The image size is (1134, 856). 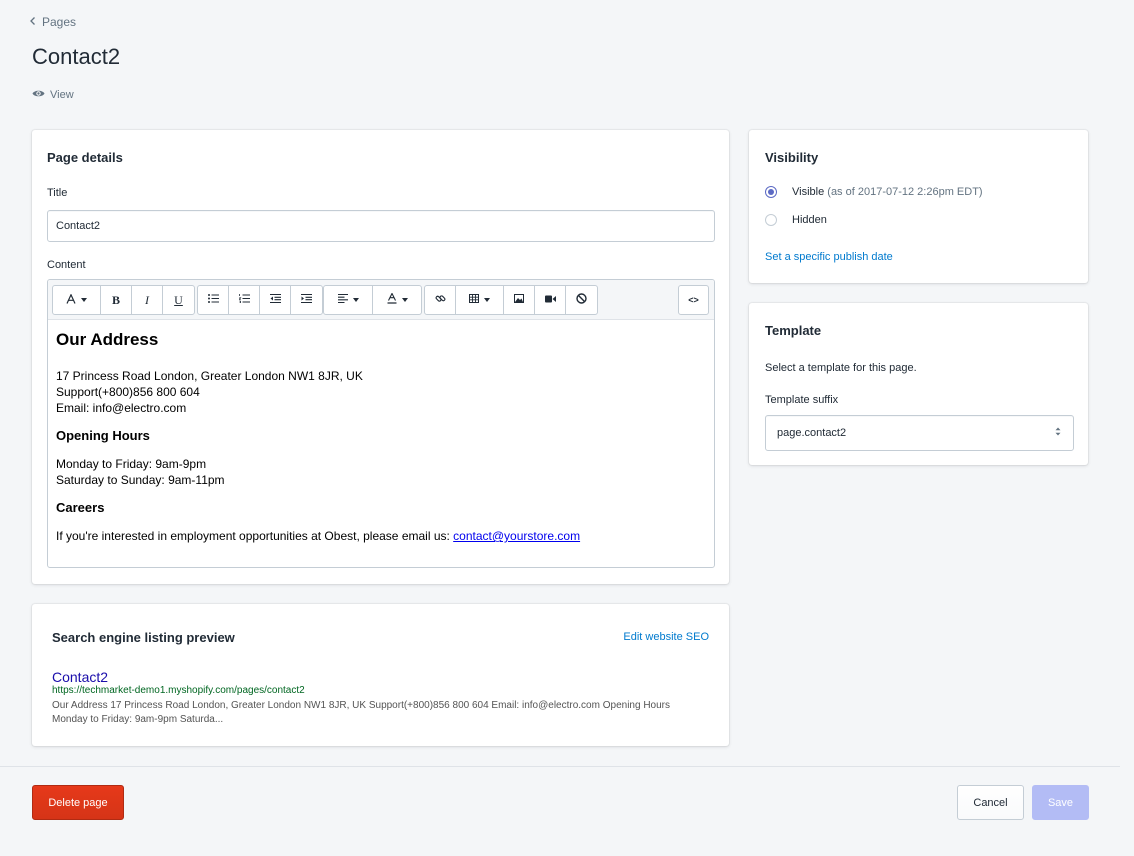 I want to click on html-source-button: <>, so click(x=693, y=300).